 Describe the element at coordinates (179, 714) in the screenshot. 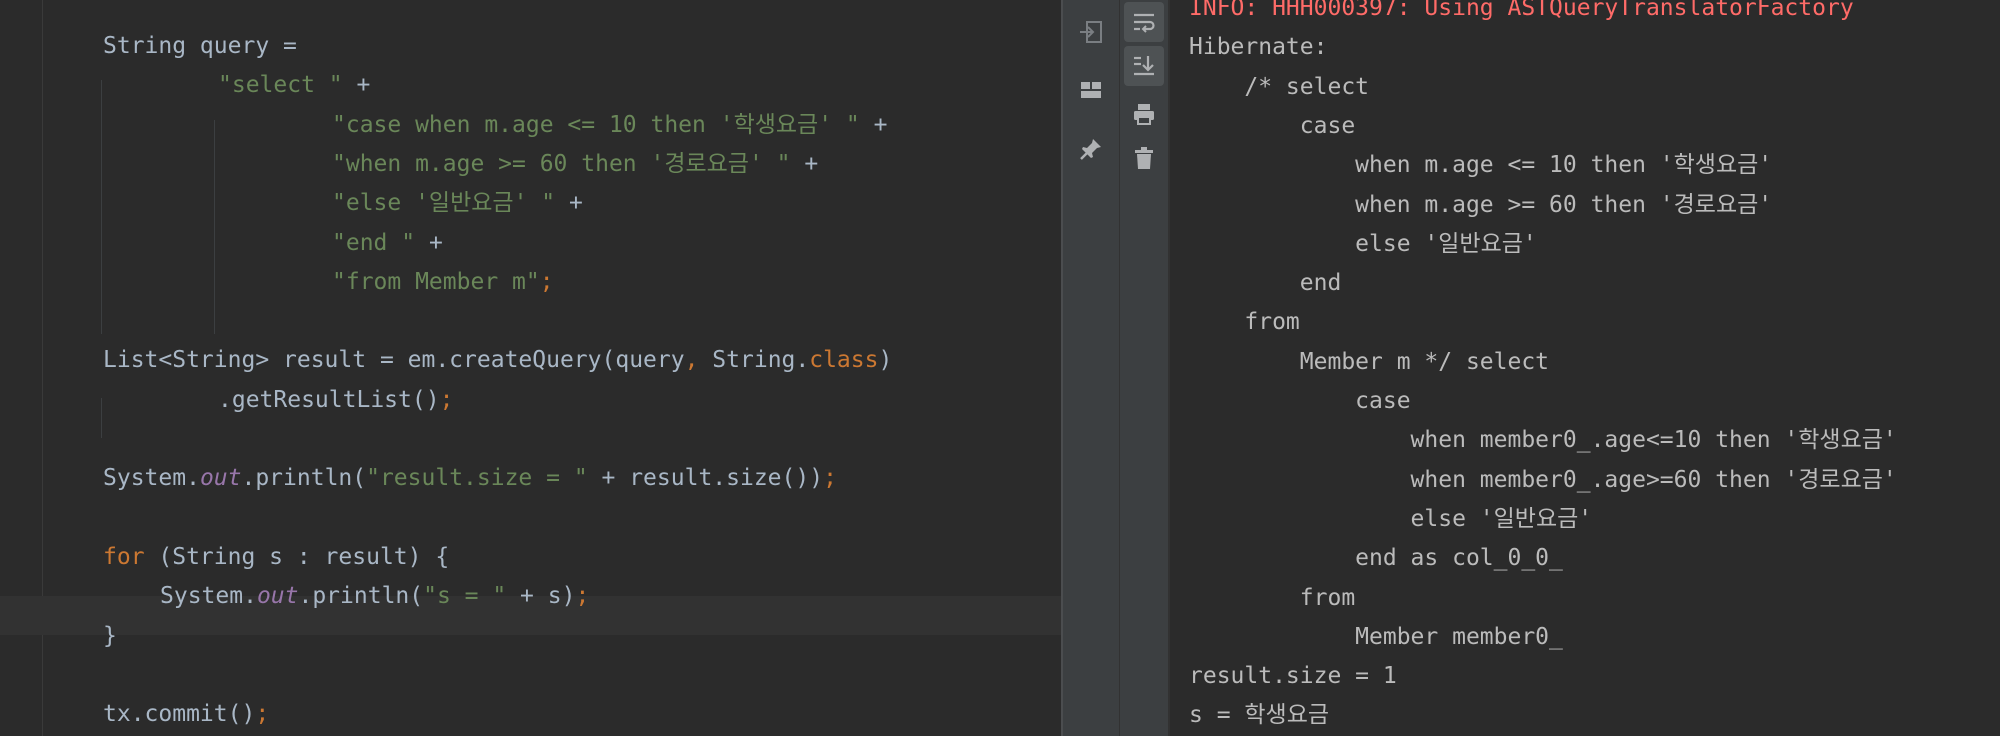

I see `code-token: tx.commit()` at that location.